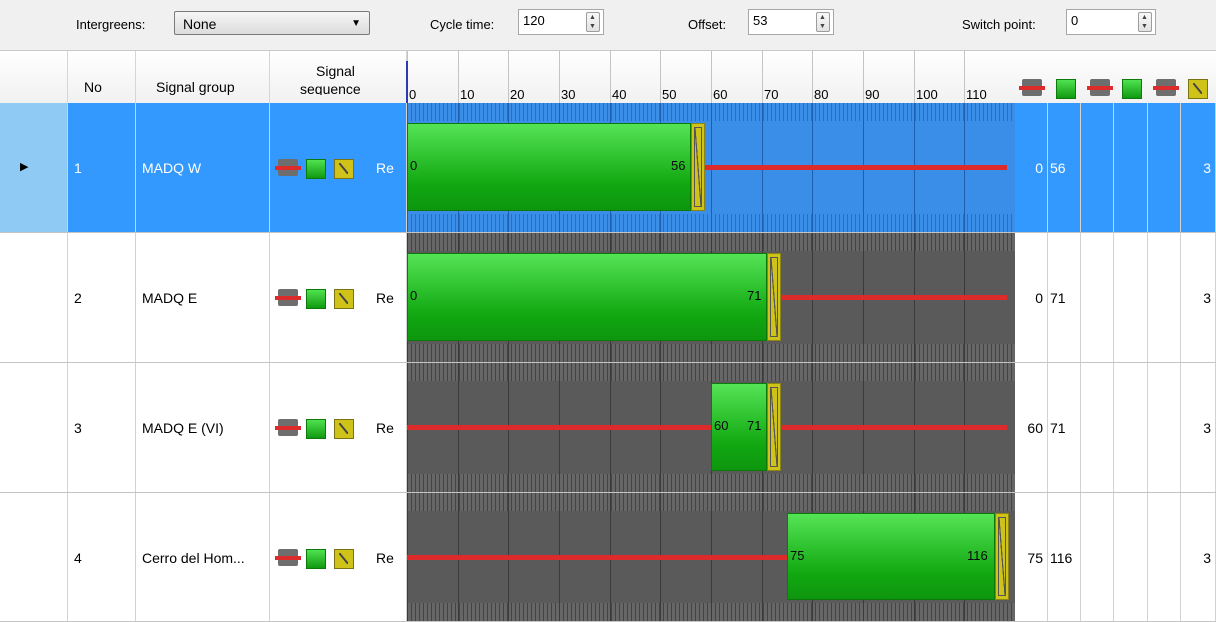  Describe the element at coordinates (356, 23) in the screenshot. I see `chevron-down-icon: ▼` at that location.